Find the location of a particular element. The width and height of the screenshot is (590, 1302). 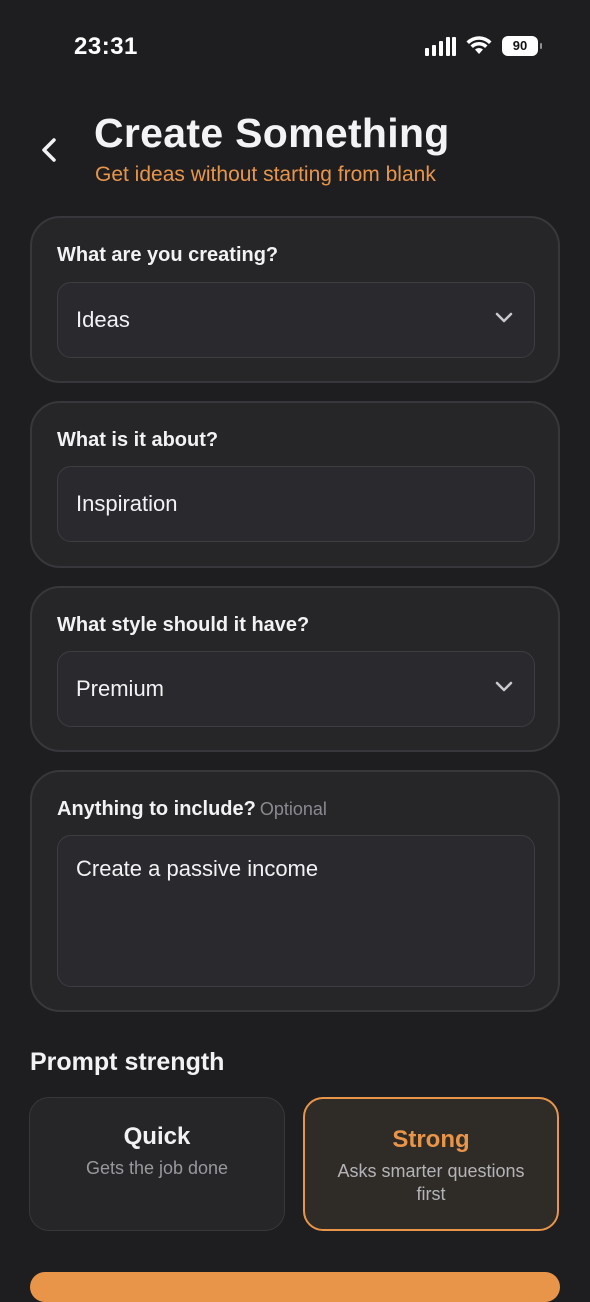

quick-description: Gets the job done is located at coordinates (157, 1168).